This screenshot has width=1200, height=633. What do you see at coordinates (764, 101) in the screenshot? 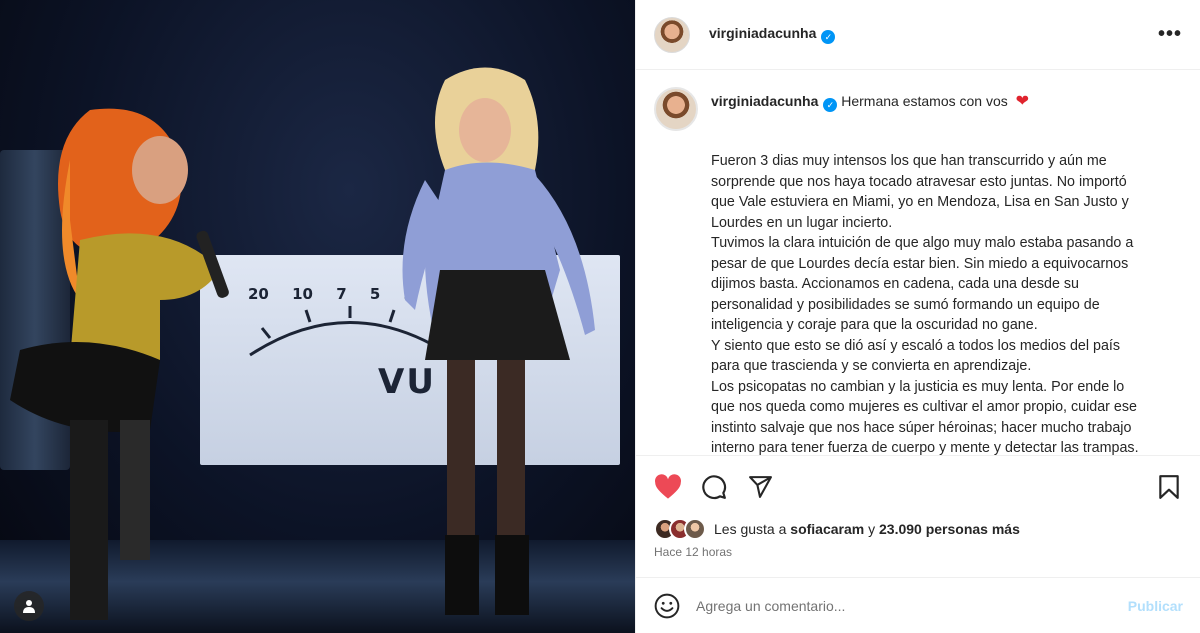
I see `caption-username: virginiadacunha` at bounding box center [764, 101].